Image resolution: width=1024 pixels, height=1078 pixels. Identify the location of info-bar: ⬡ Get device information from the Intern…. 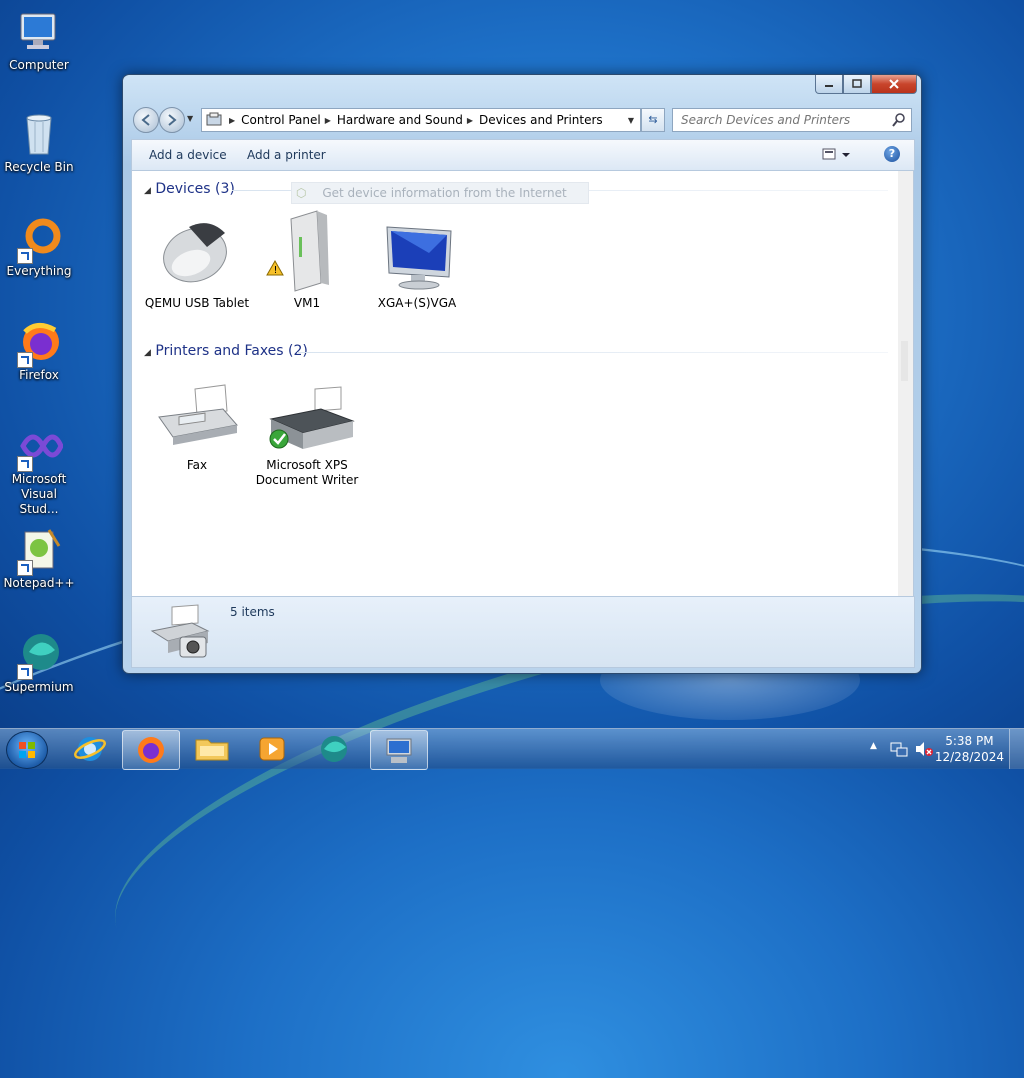
(440, 193).